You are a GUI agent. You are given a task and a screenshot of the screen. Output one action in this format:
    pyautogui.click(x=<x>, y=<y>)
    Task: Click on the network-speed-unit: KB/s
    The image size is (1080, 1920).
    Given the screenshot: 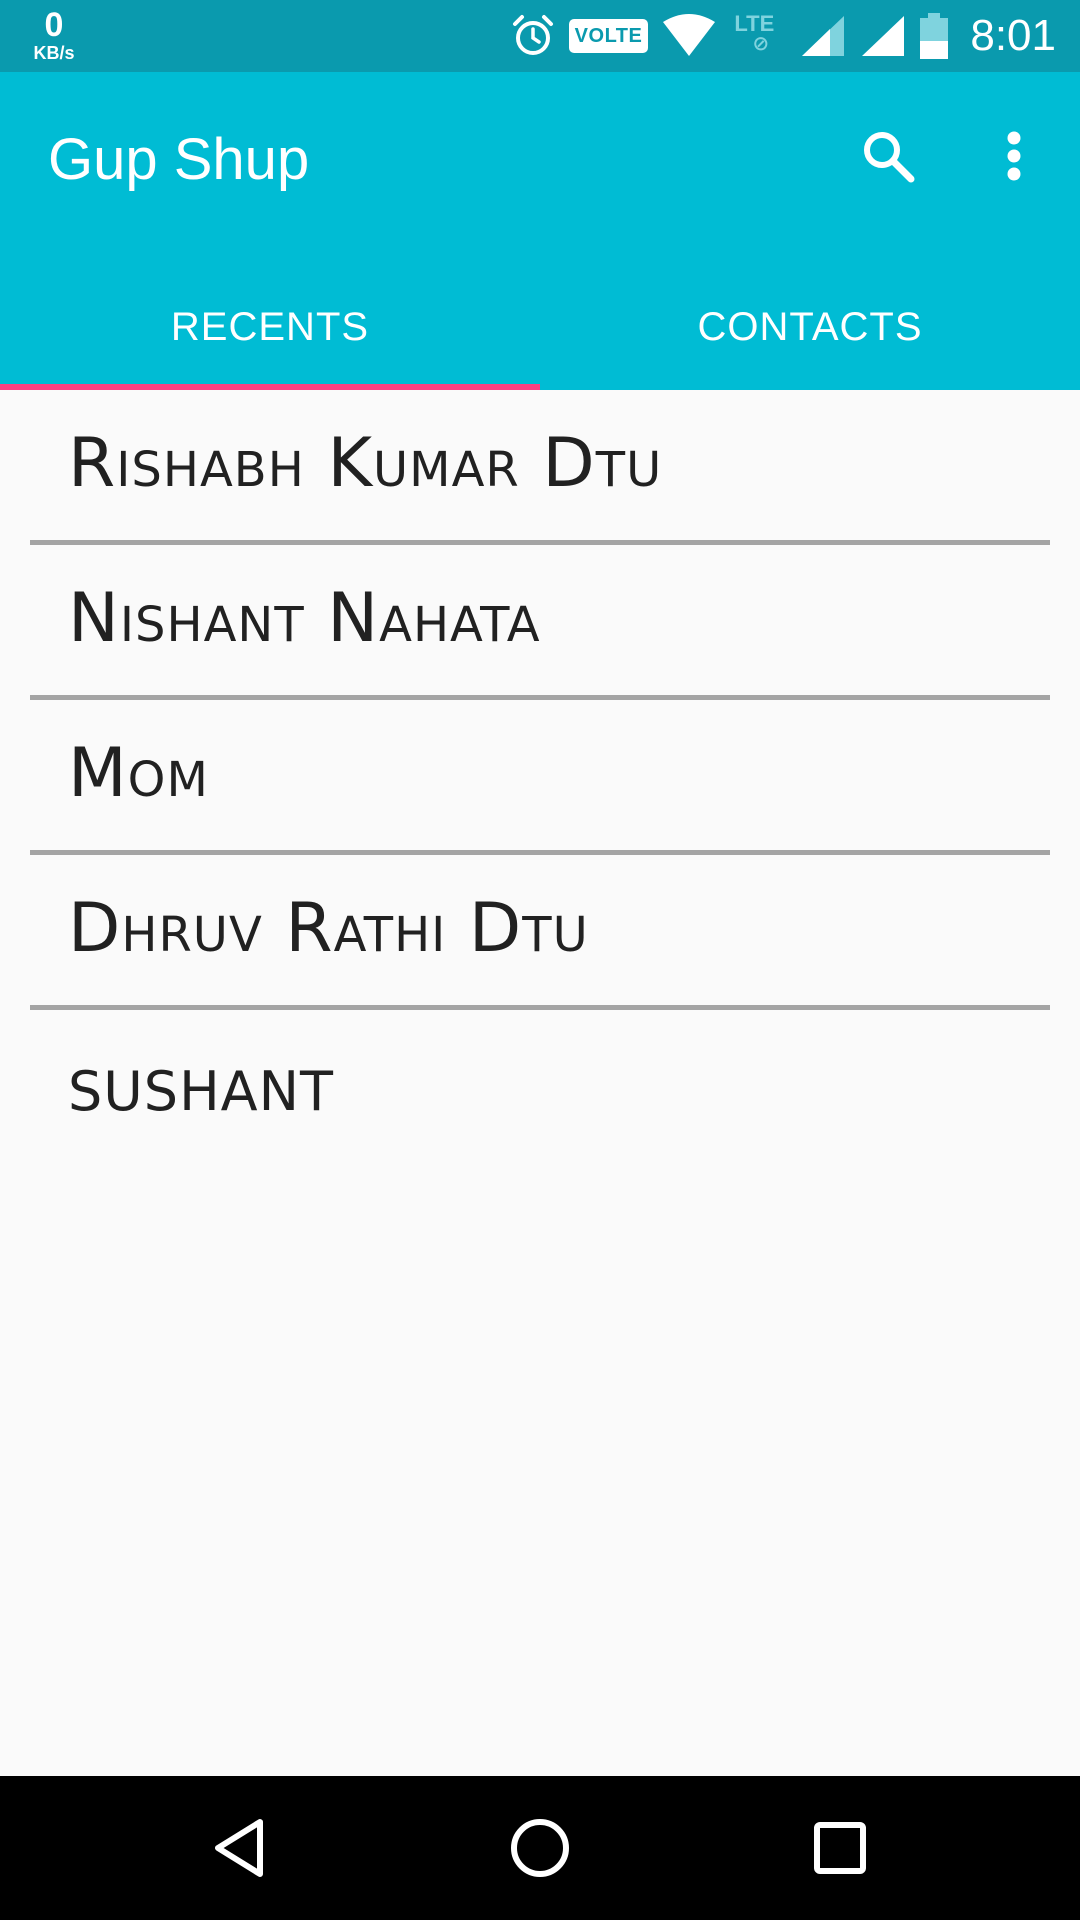 What is the action you would take?
    pyautogui.click(x=54, y=53)
    